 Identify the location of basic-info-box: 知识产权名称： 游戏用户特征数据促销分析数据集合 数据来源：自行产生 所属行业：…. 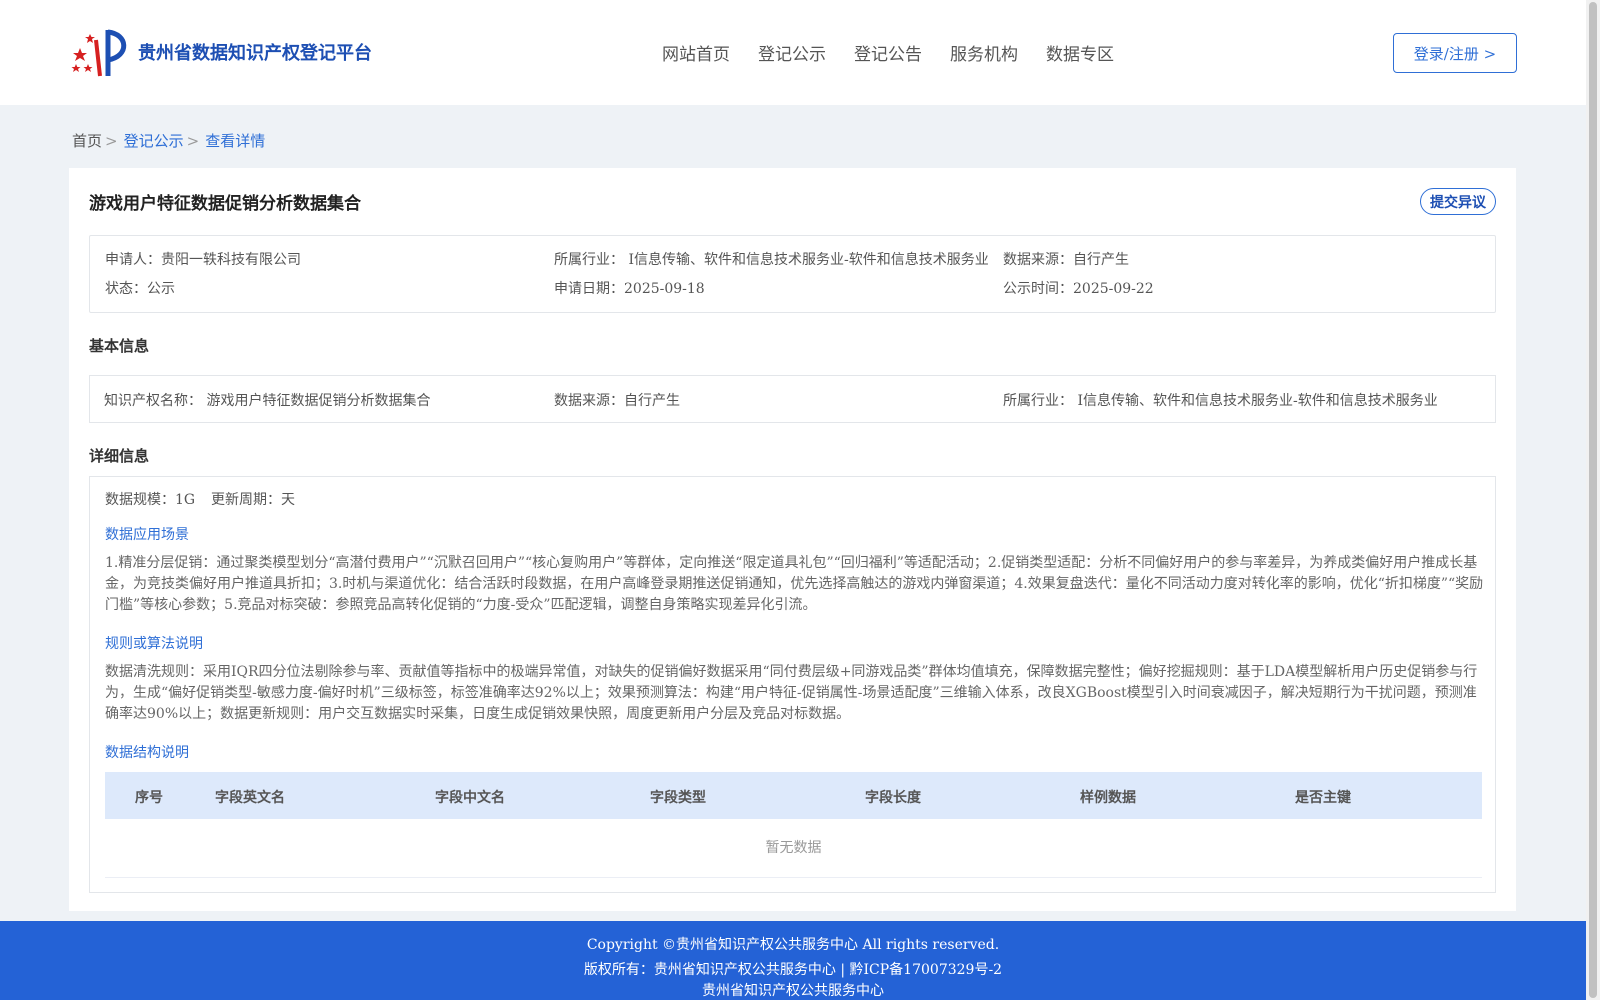
(792, 399).